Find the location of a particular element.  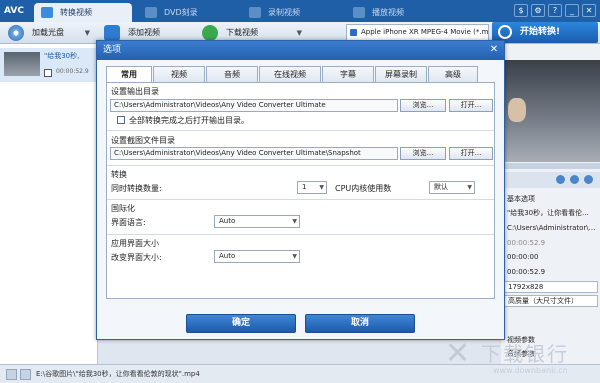

tab-online-video: 在线视频 is located at coordinates (290, 74).